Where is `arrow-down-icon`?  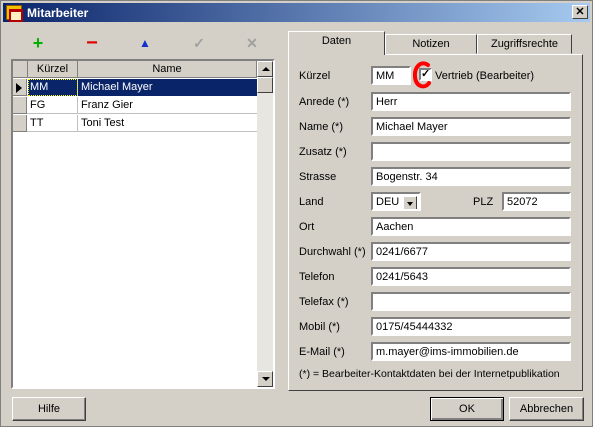
arrow-down-icon is located at coordinates (266, 379).